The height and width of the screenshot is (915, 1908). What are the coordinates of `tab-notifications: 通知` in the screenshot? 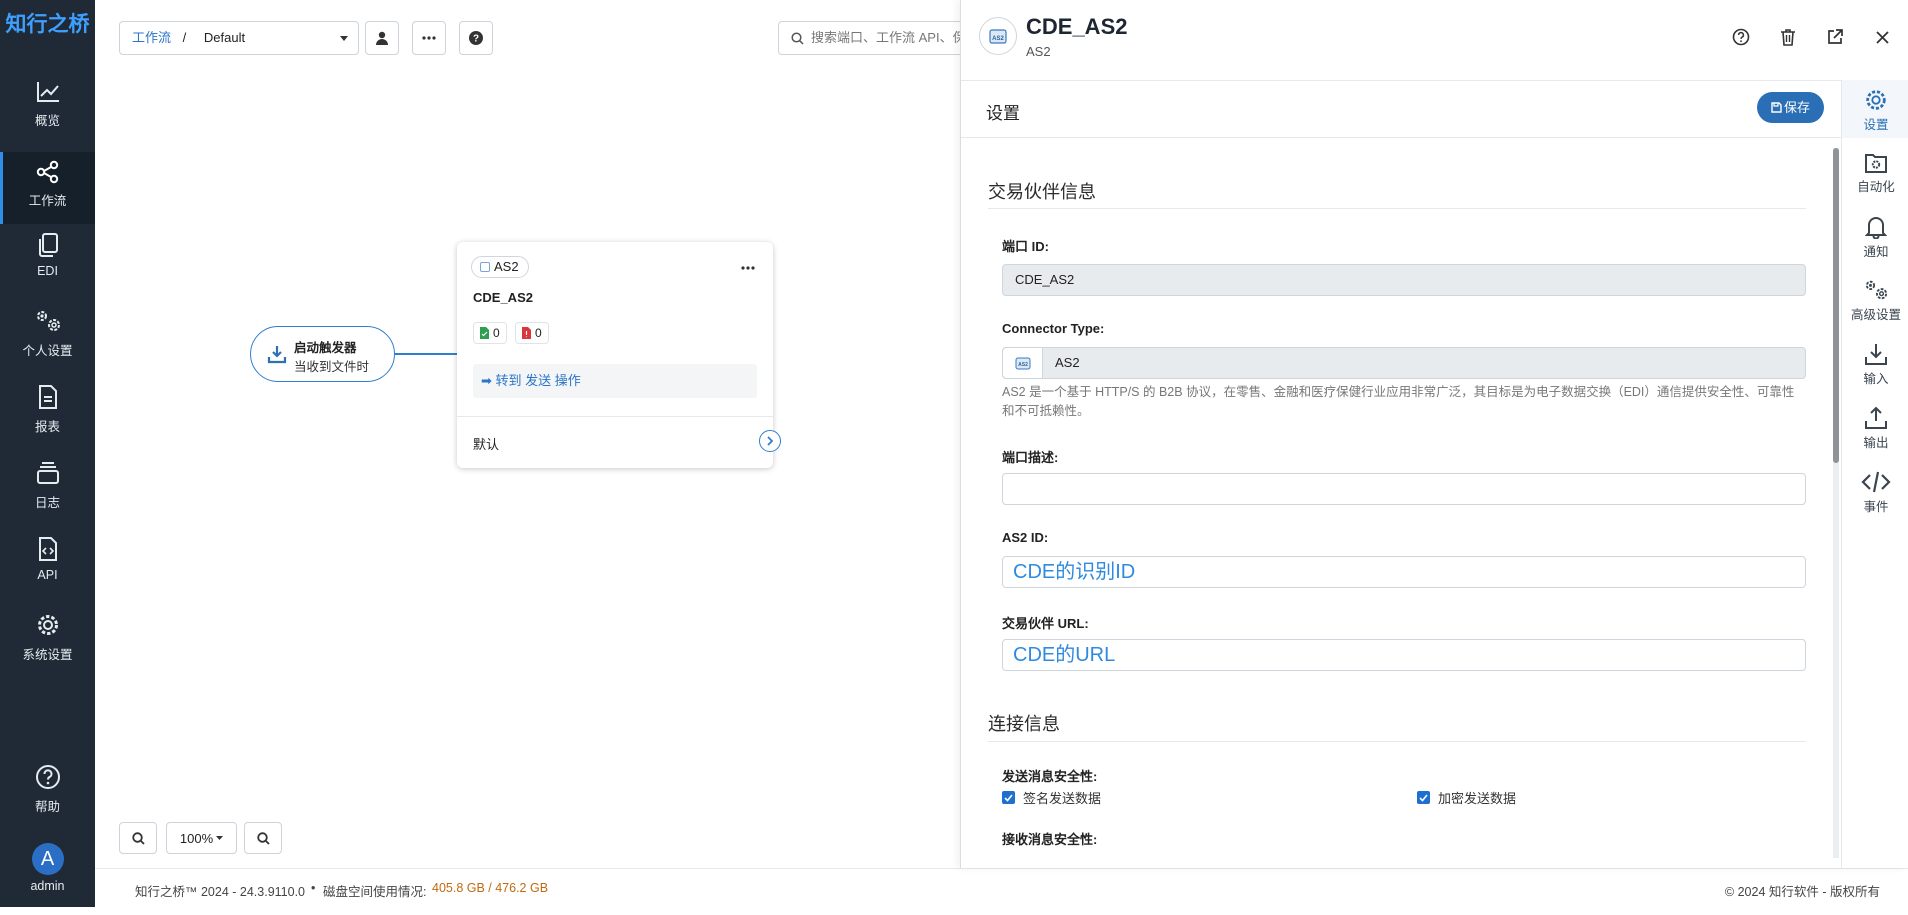 It's located at (1875, 237).